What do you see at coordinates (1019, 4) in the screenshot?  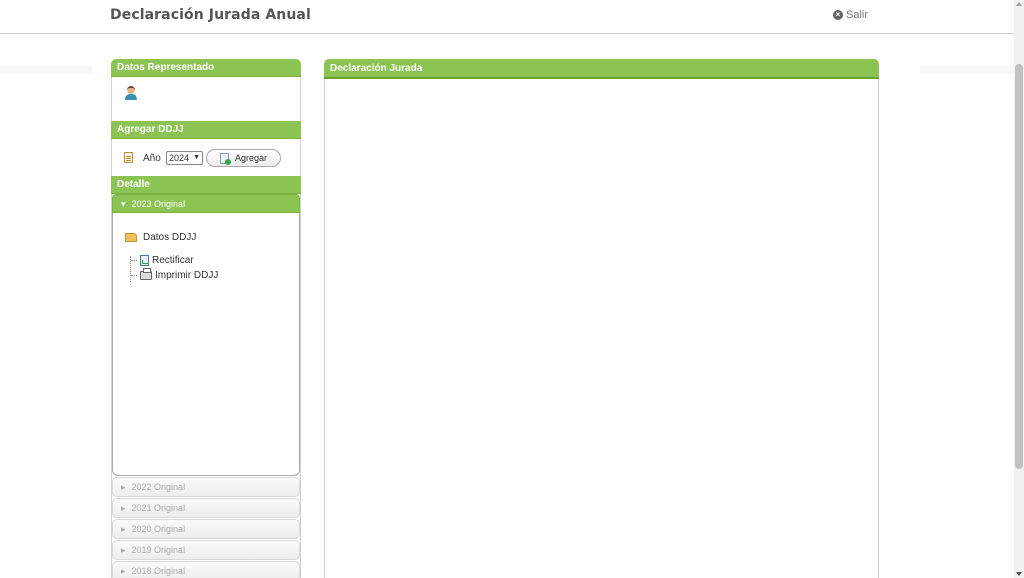 I see `scroll-up-icon` at bounding box center [1019, 4].